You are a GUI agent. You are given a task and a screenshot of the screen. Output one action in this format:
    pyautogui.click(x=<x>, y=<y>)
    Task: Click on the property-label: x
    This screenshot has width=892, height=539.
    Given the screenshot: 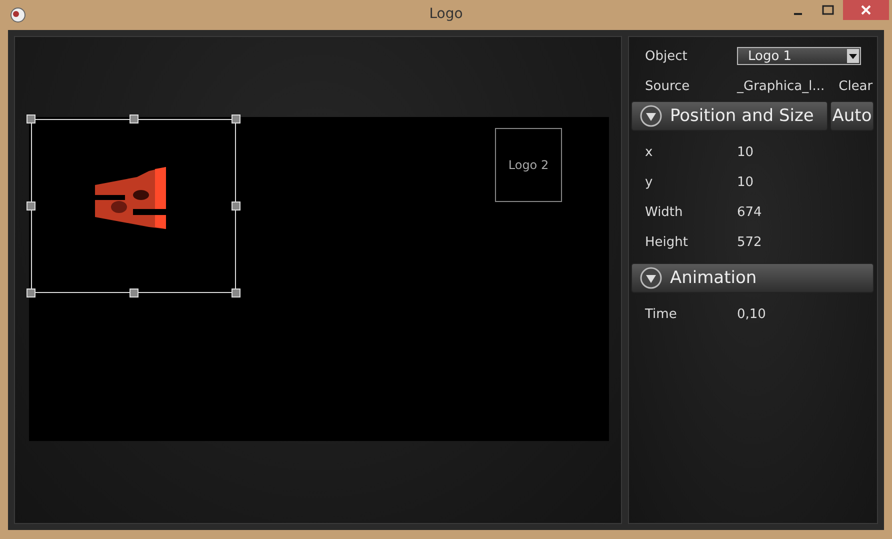 What is the action you would take?
    pyautogui.click(x=649, y=152)
    